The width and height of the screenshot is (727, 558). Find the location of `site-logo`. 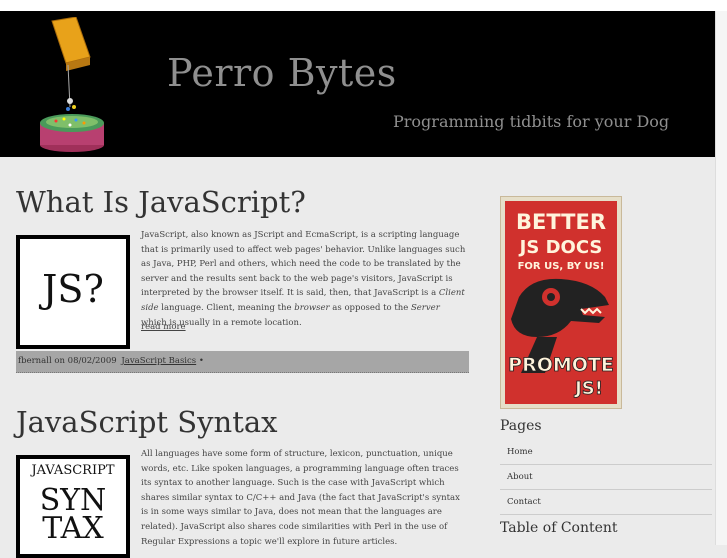

site-logo is located at coordinates (71, 84).